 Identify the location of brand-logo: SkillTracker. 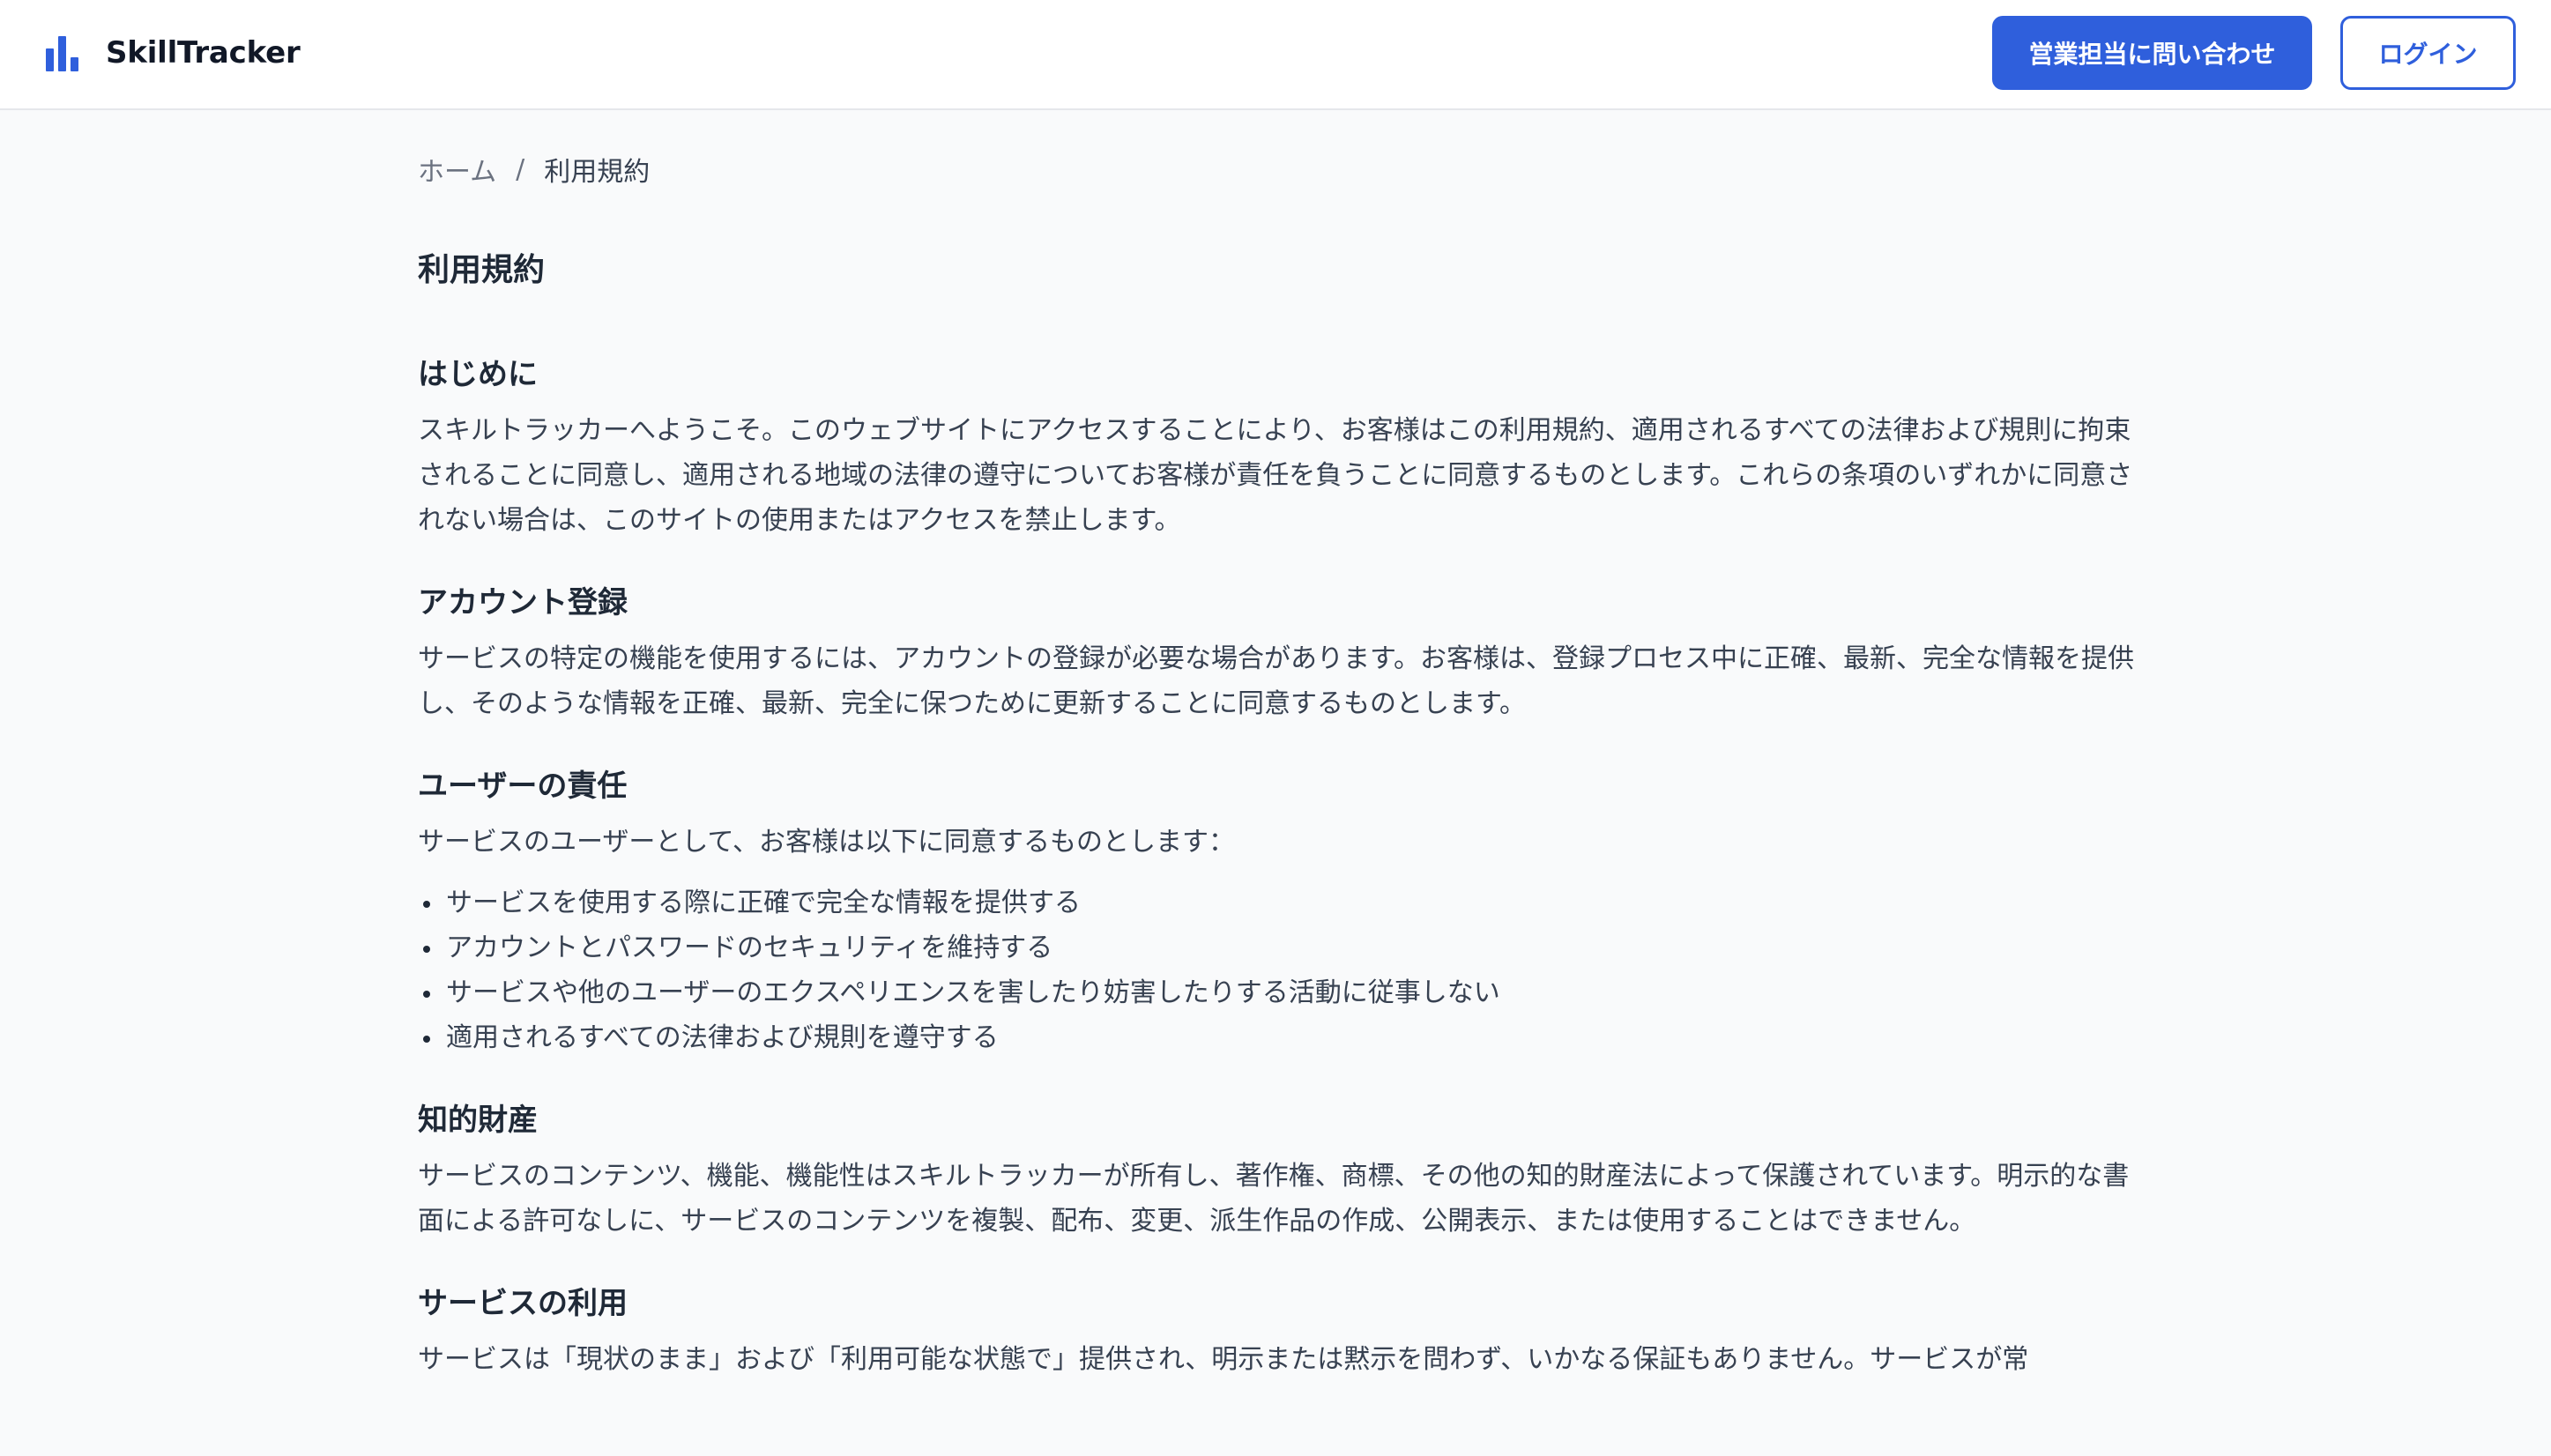
(173, 53).